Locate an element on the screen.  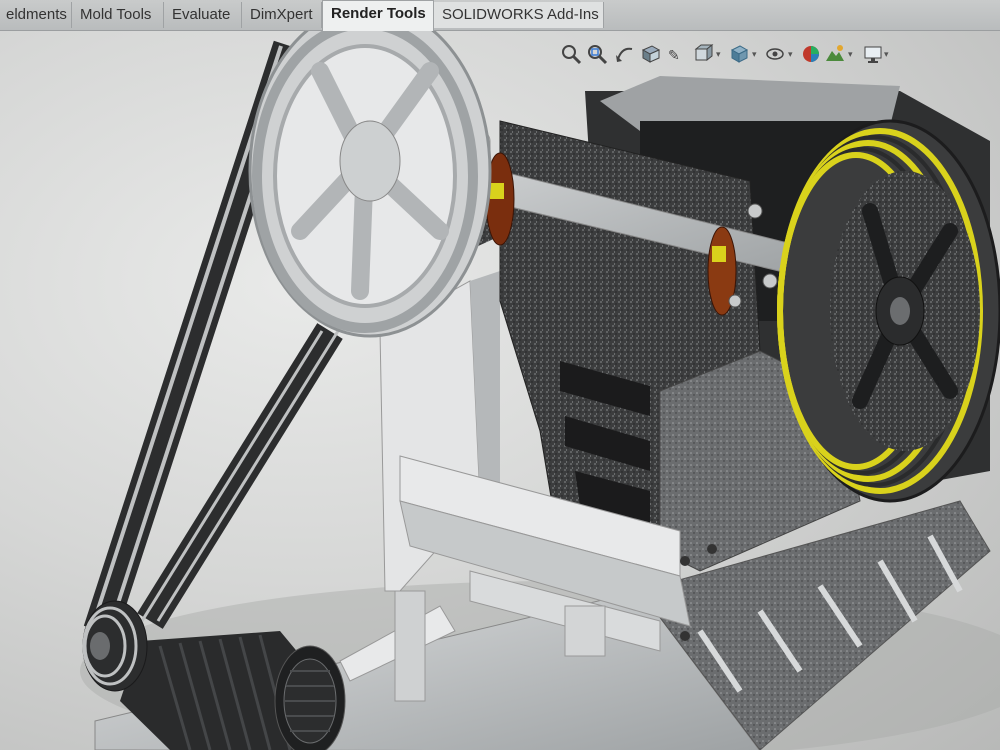
zoom-to-area-icon is located at coordinates (597, 54).